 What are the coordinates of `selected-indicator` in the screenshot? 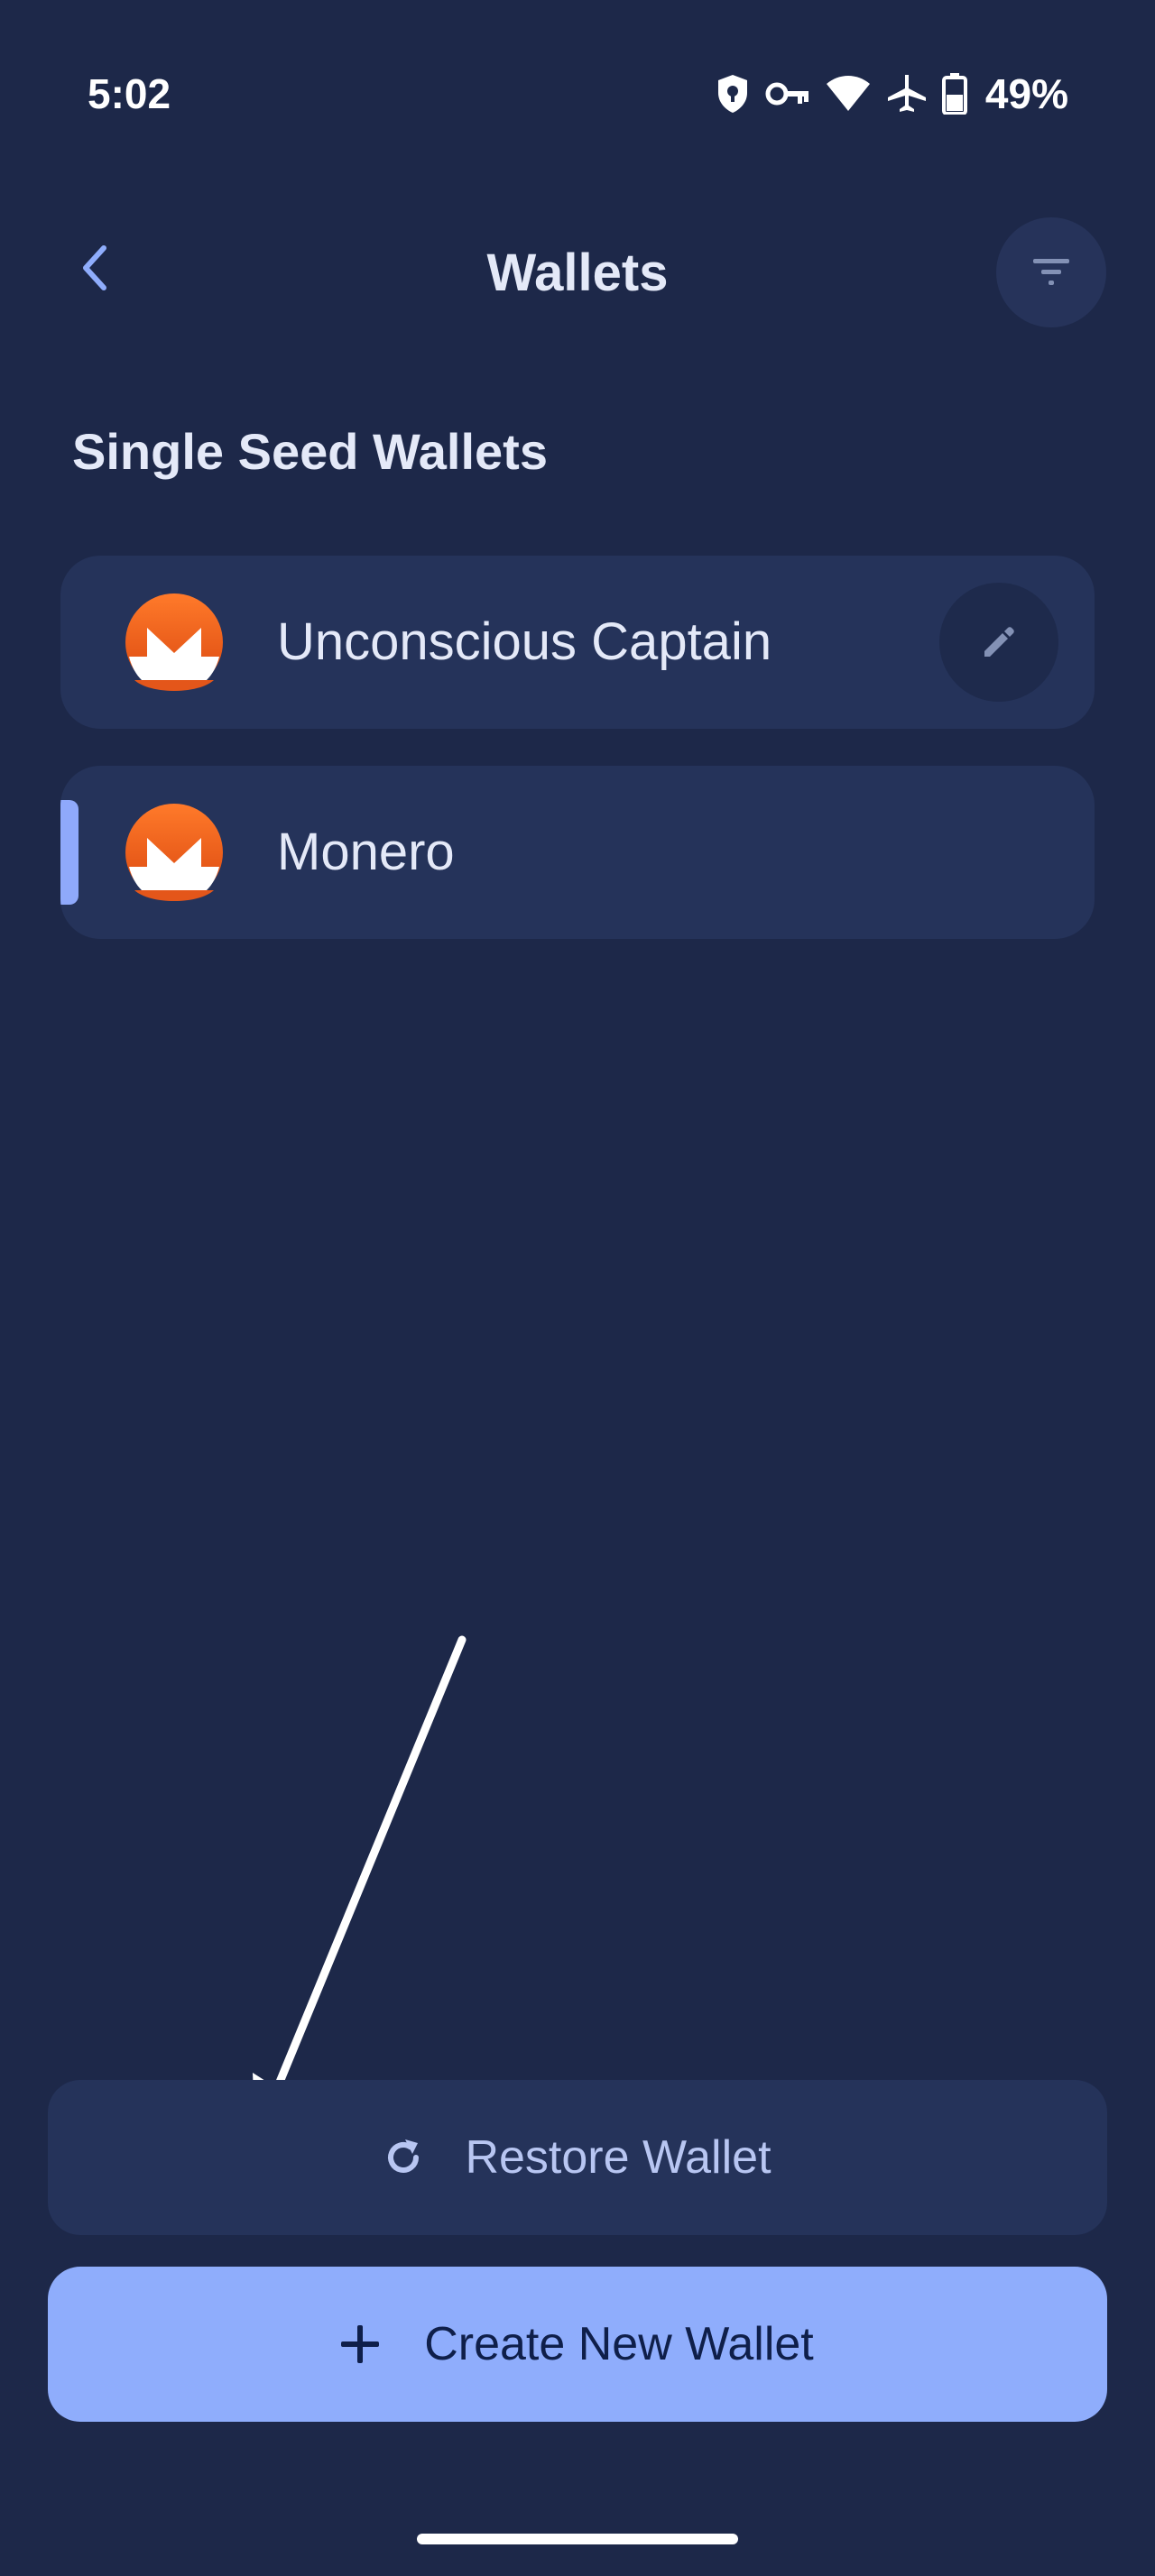 It's located at (69, 852).